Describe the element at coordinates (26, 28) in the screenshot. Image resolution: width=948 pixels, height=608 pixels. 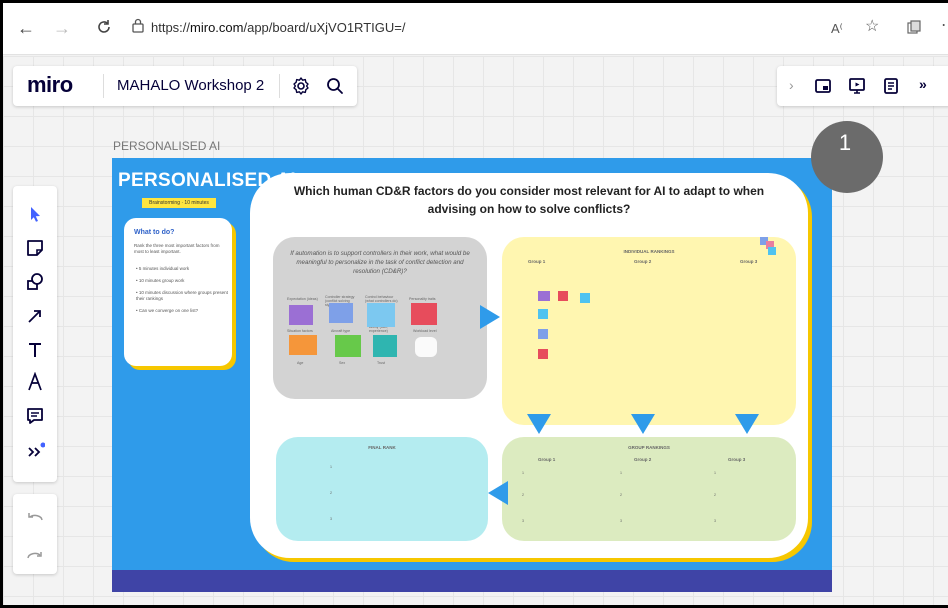
I see `back-icon: ←` at that location.